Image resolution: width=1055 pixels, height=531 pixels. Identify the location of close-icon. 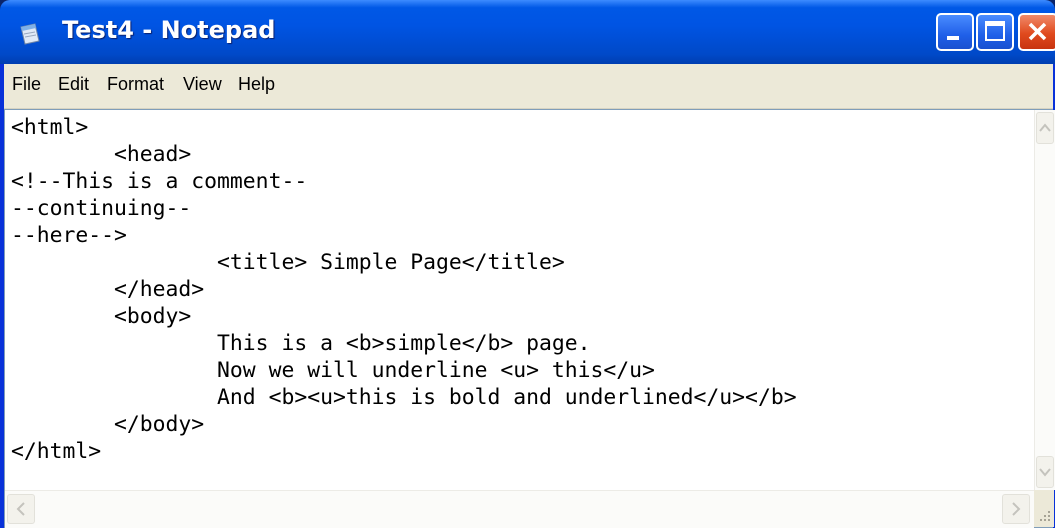
(1037, 31).